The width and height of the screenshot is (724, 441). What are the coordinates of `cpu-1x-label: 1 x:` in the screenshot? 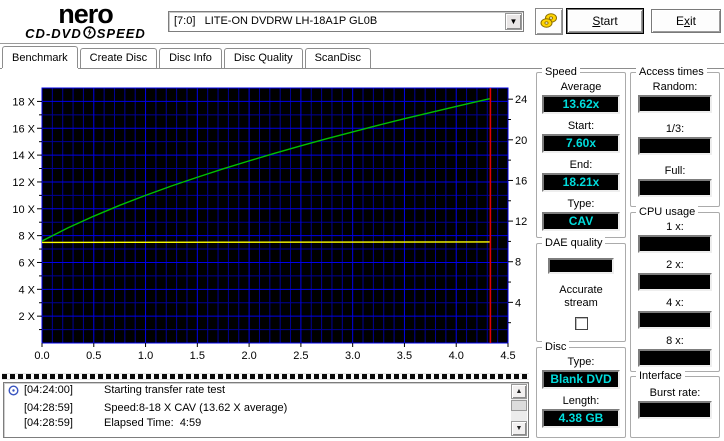 It's located at (675, 227).